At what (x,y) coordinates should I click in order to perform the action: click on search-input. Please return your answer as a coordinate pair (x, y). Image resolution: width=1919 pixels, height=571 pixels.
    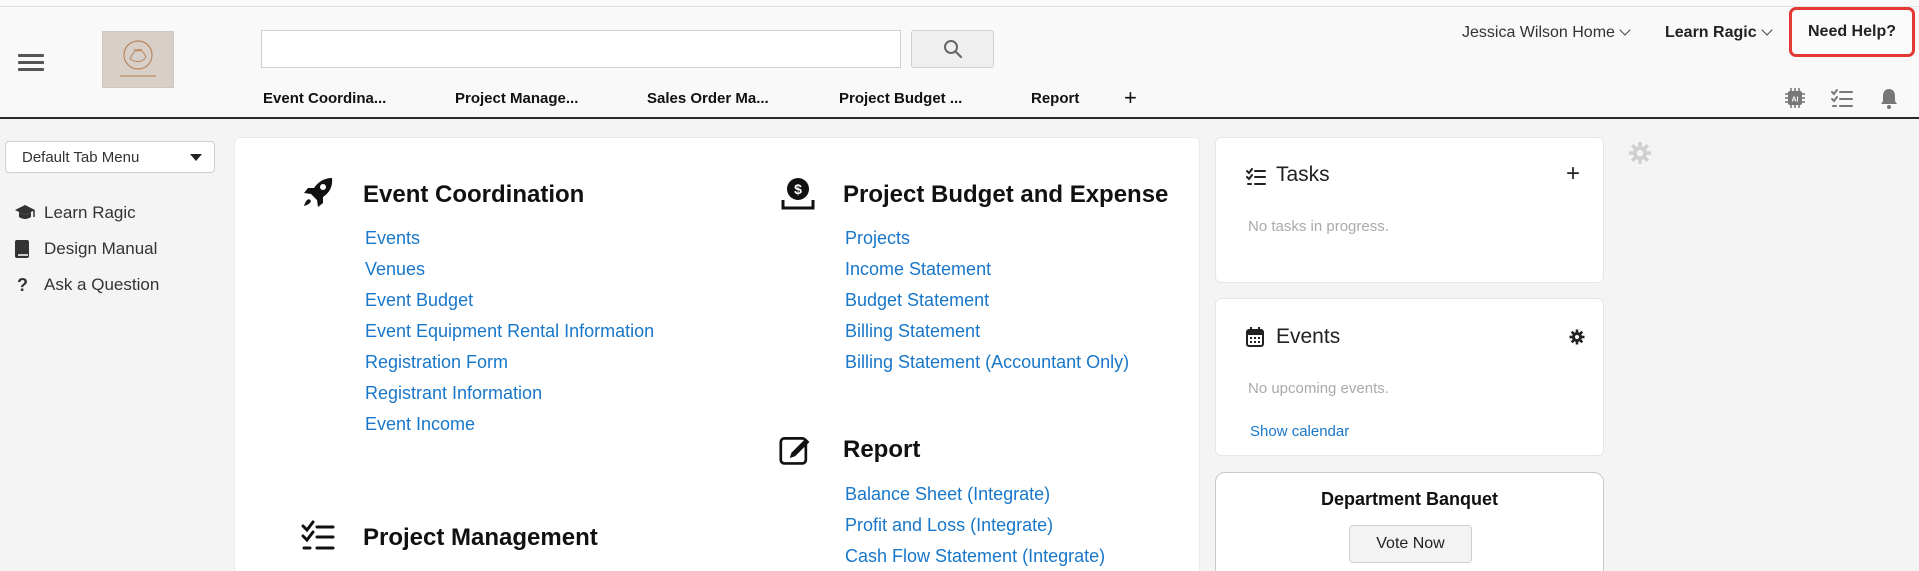
    Looking at the image, I should click on (581, 49).